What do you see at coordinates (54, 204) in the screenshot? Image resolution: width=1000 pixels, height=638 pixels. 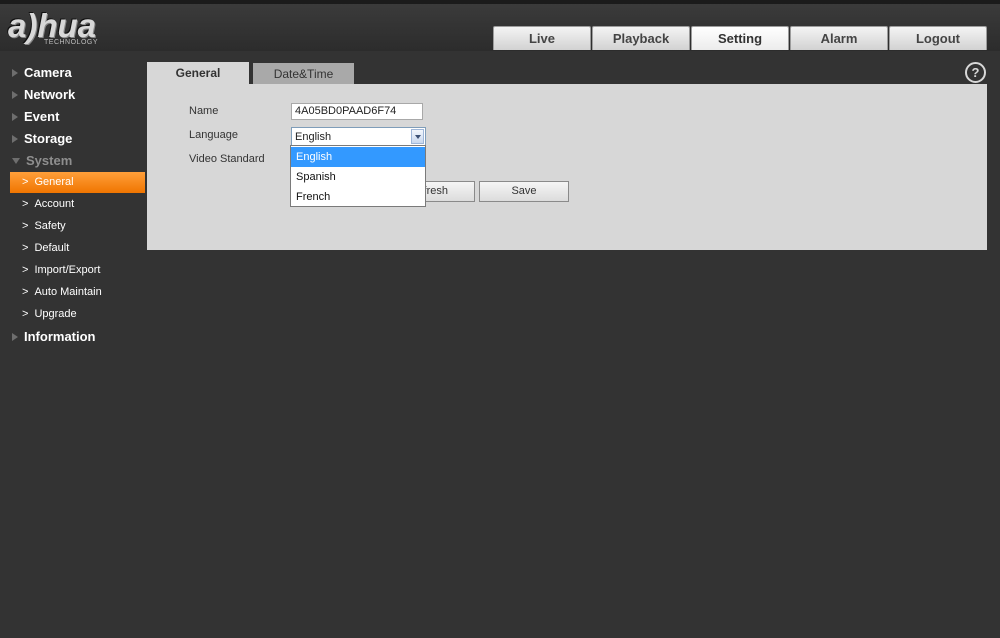 I see `sidebar-item-label: Account` at bounding box center [54, 204].